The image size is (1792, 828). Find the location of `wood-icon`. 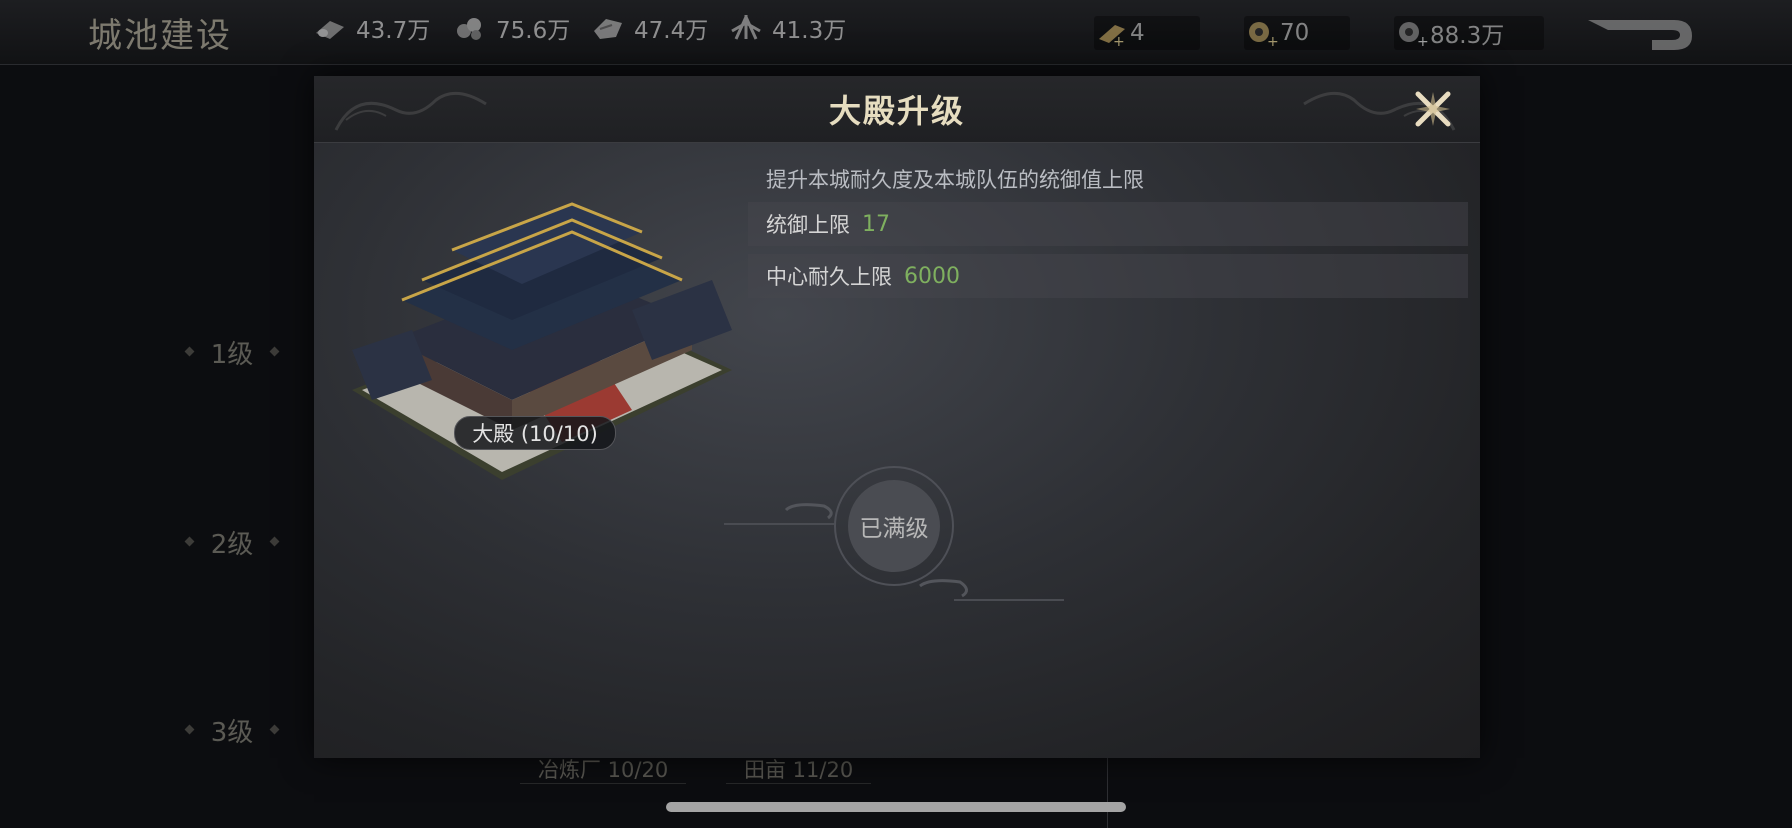

wood-icon is located at coordinates (330, 30).